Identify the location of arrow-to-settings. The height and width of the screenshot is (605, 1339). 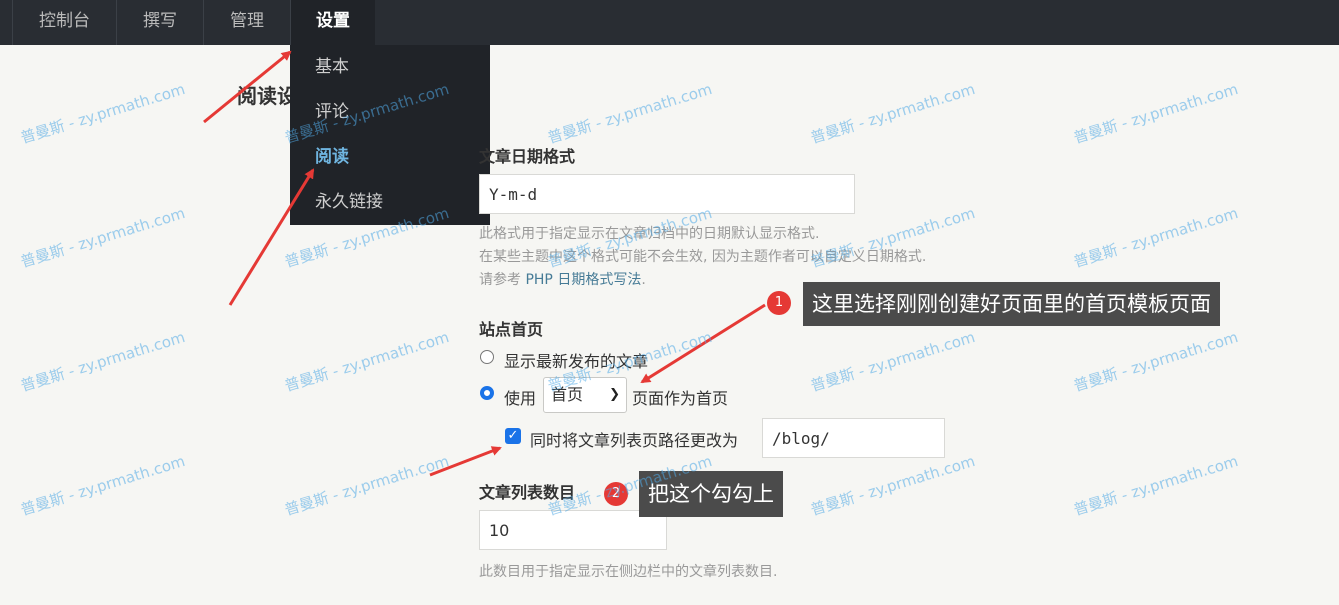
(247, 87).